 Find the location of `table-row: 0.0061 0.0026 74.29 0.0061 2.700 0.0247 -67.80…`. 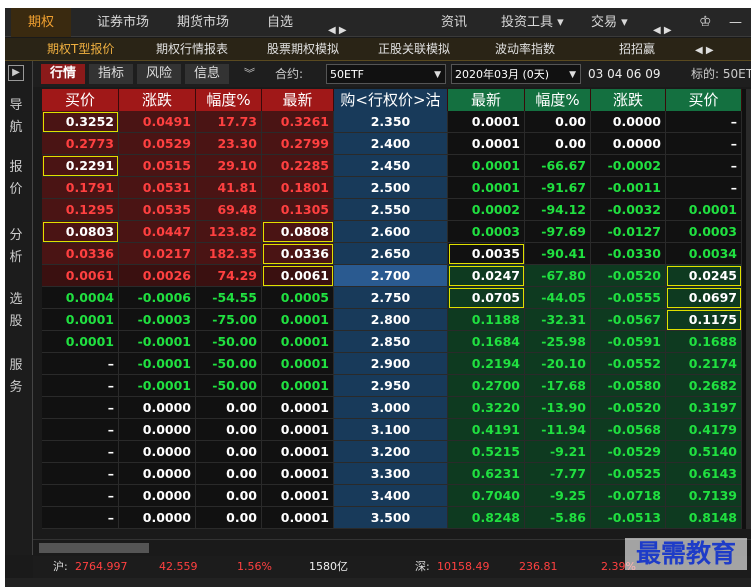

table-row: 0.0061 0.0026 74.29 0.0061 2.700 0.0247 -67.80… is located at coordinates (394, 276).